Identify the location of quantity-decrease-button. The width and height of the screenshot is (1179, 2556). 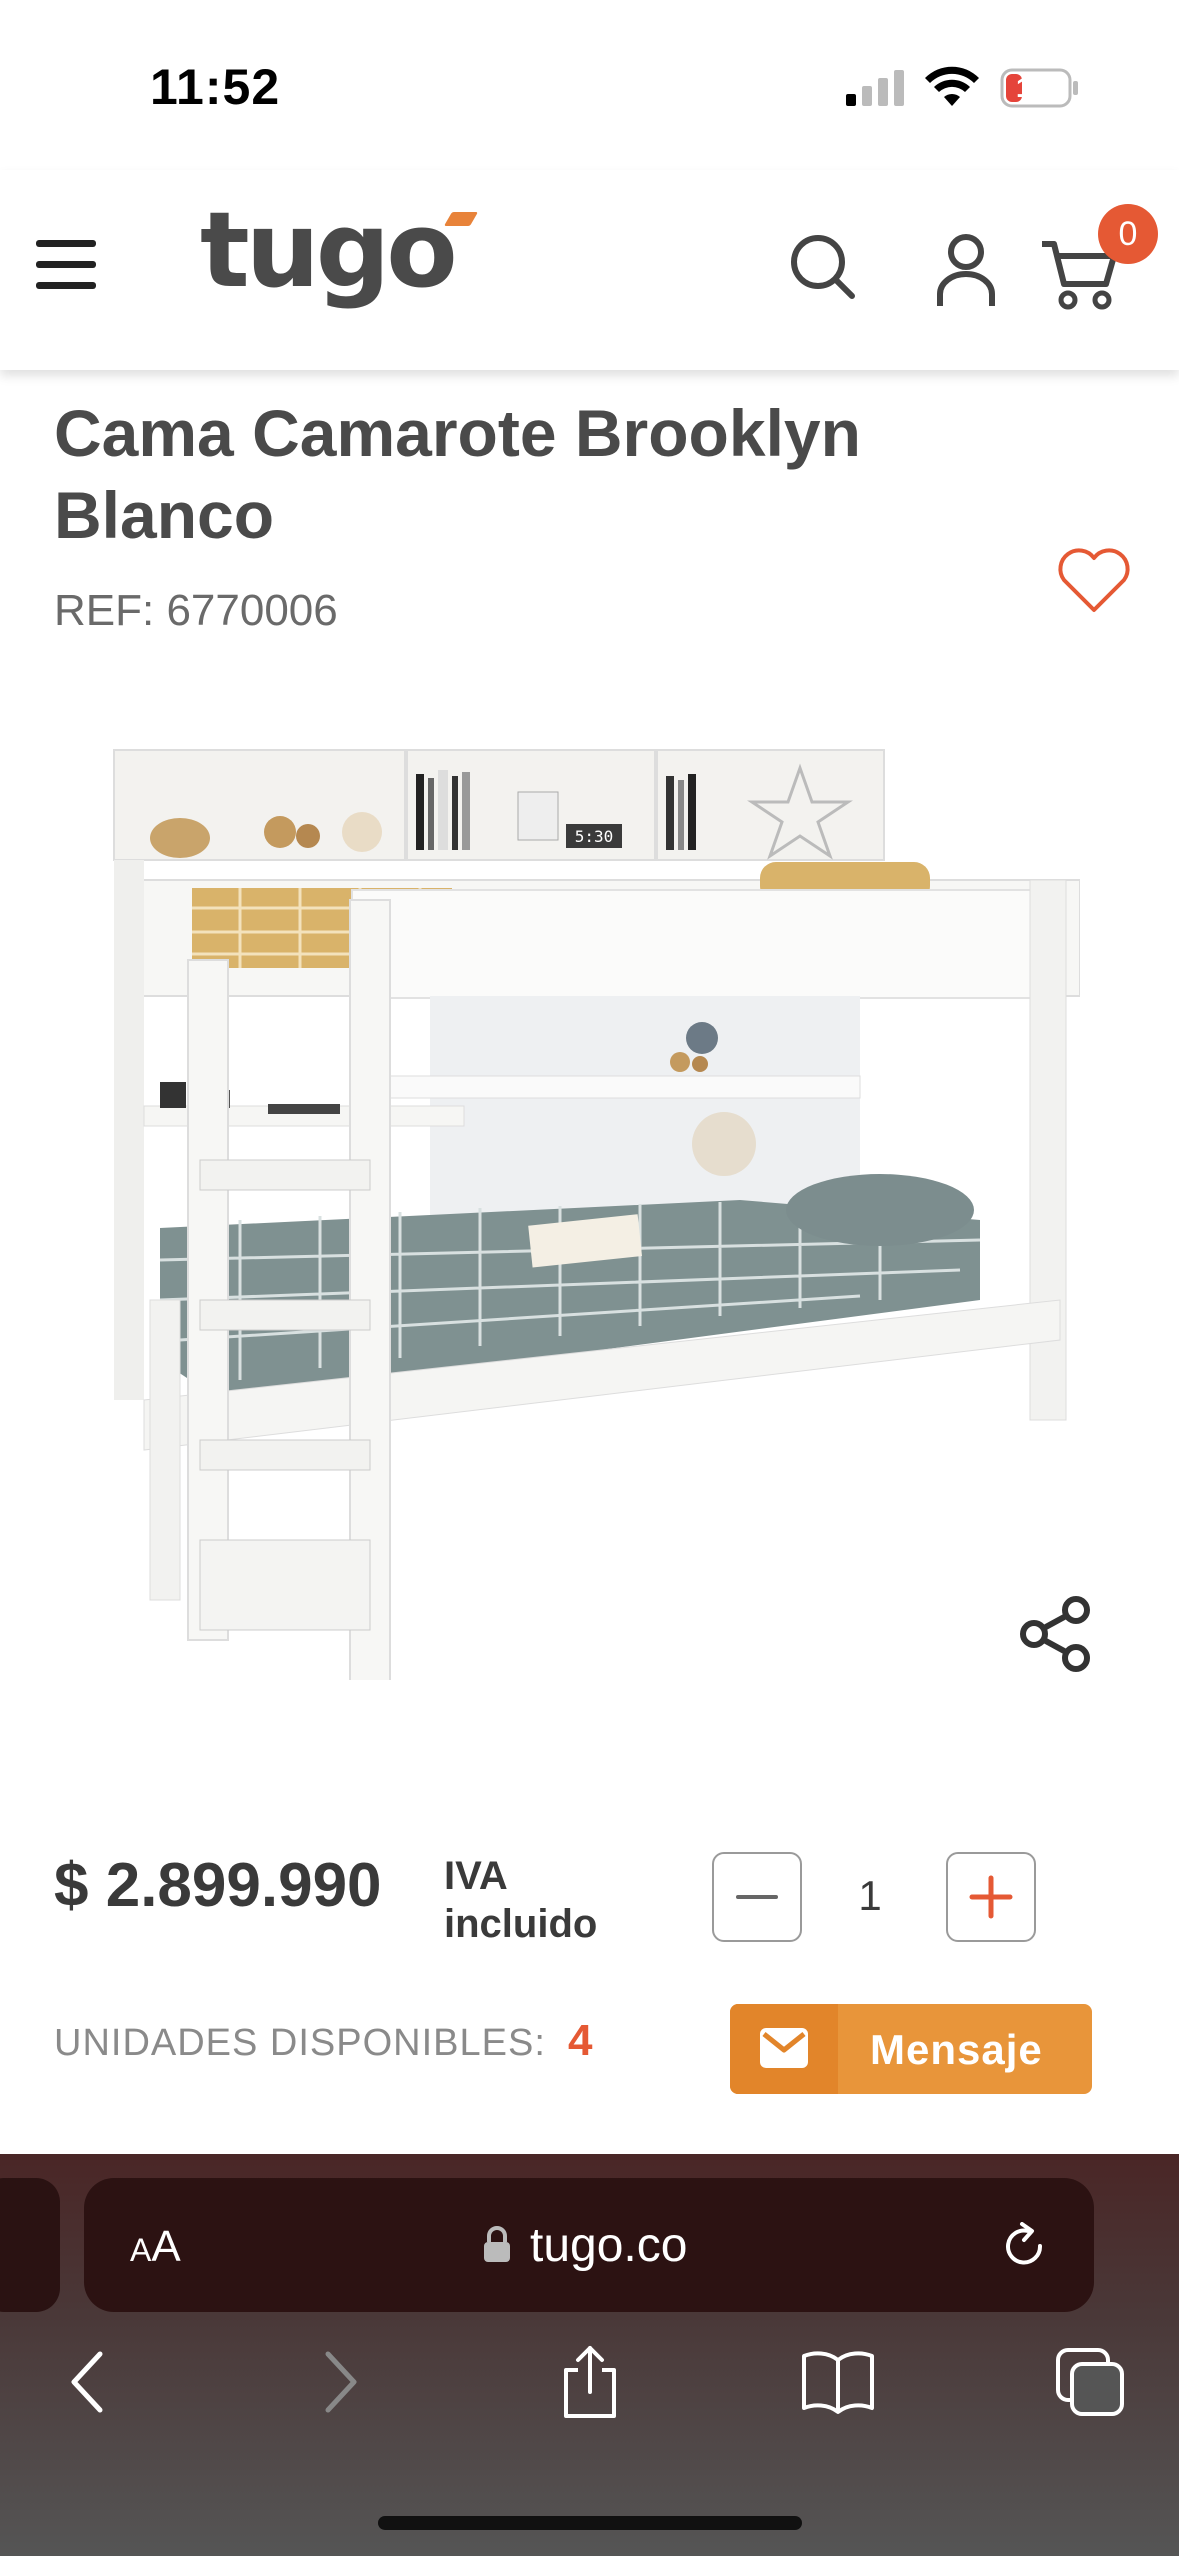
(757, 1897).